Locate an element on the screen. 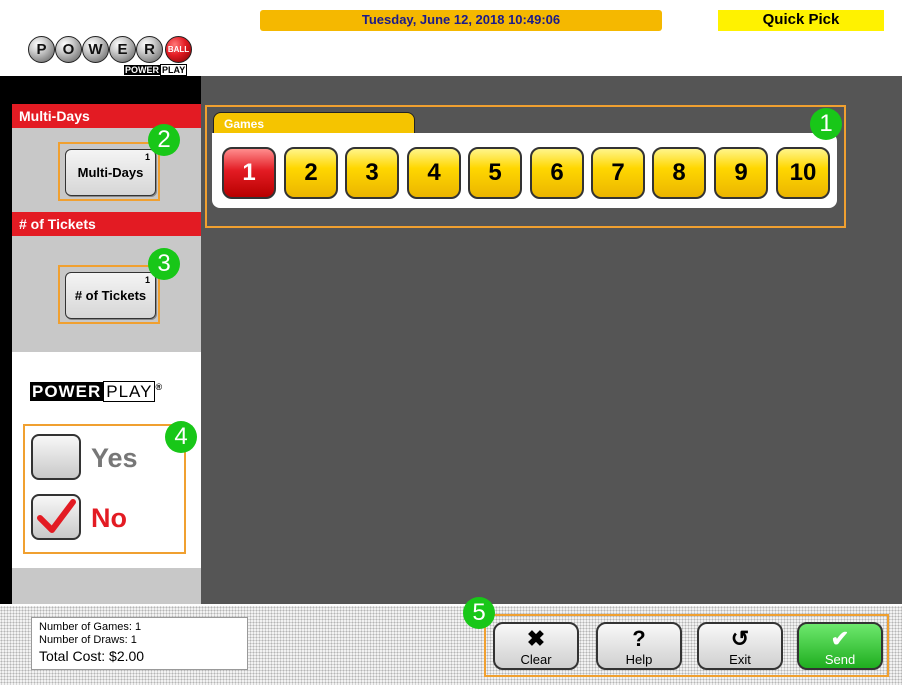  multi-days-count: 1 is located at coordinates (147, 157).